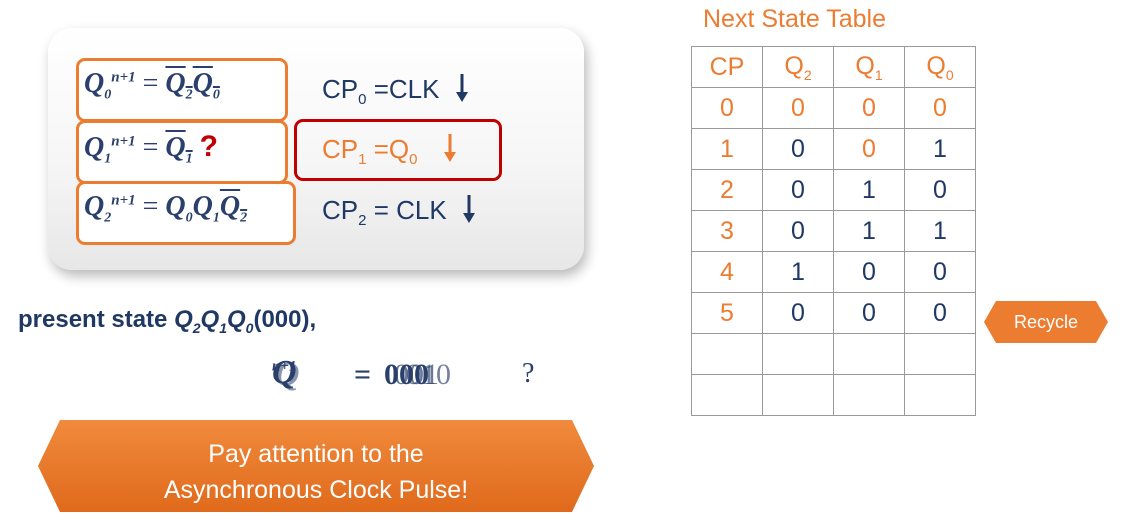 The width and height of the screenshot is (1132, 520). I want to click on overlap-lhs-shadow: Q, so click(287, 374).